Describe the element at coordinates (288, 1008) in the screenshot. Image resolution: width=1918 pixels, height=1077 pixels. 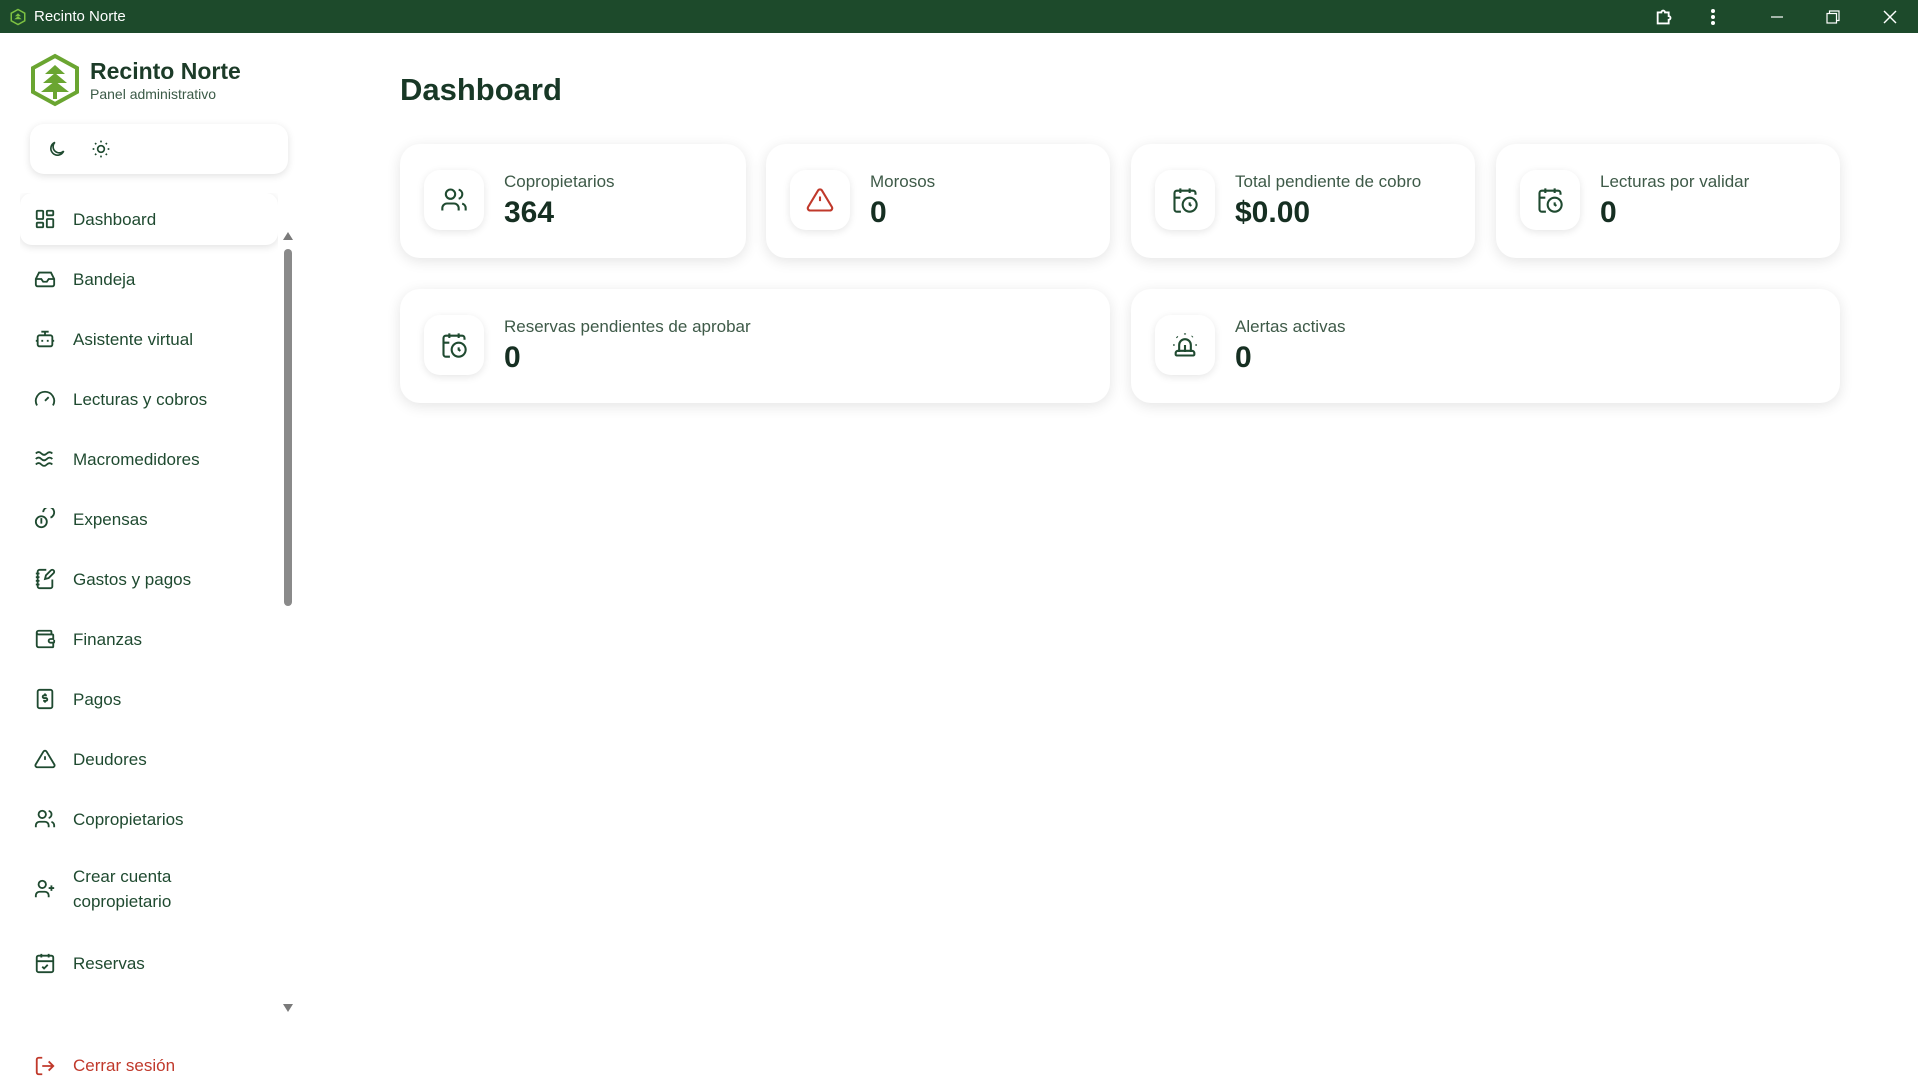
I see `scroll-down-arrow-icon` at that location.